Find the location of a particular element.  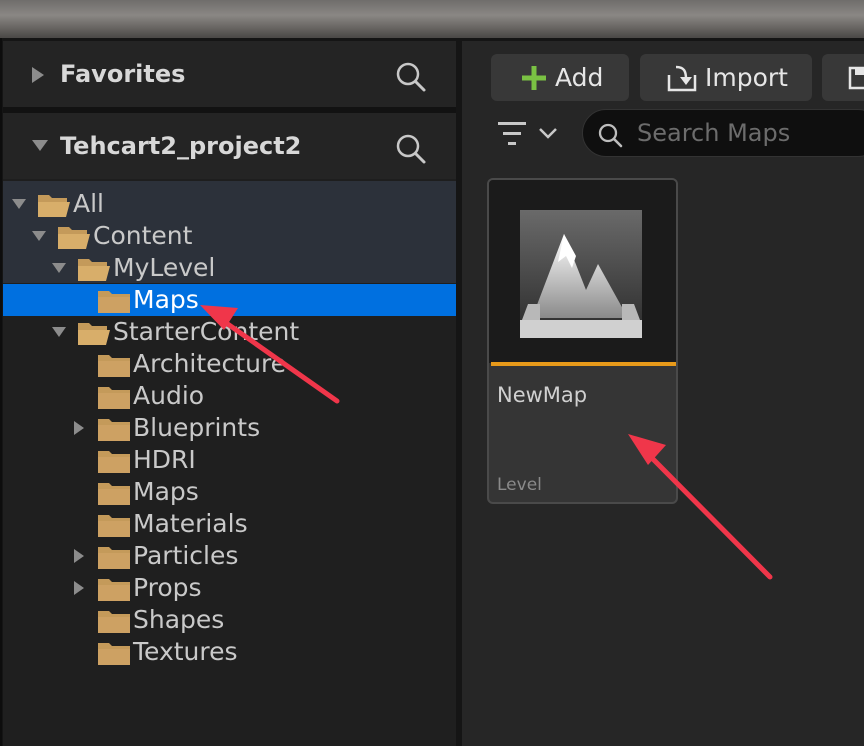

tree-item-label: Textures is located at coordinates (185, 651).